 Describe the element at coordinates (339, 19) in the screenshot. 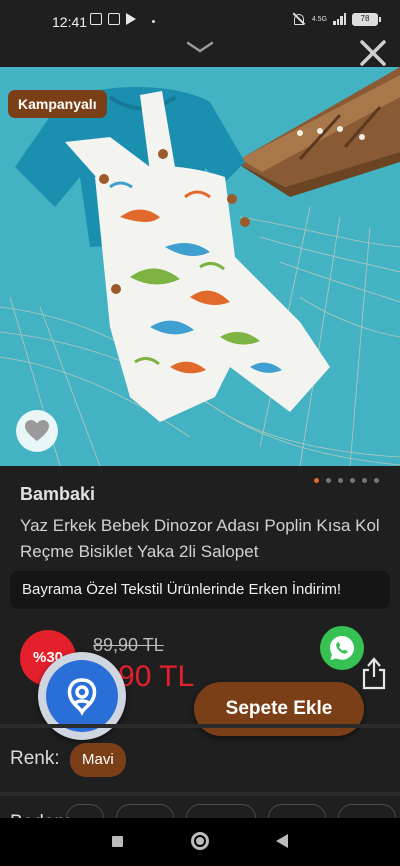

I see `signal-icon` at that location.